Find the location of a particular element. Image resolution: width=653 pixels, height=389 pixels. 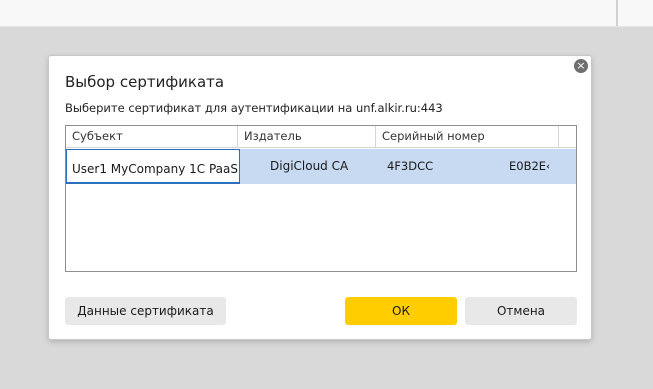

close-icon: × is located at coordinates (581, 66).